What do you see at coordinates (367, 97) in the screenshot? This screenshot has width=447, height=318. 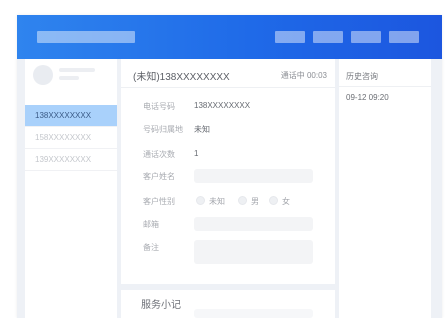 I see `history-item: 09-12 09:20` at bounding box center [367, 97].